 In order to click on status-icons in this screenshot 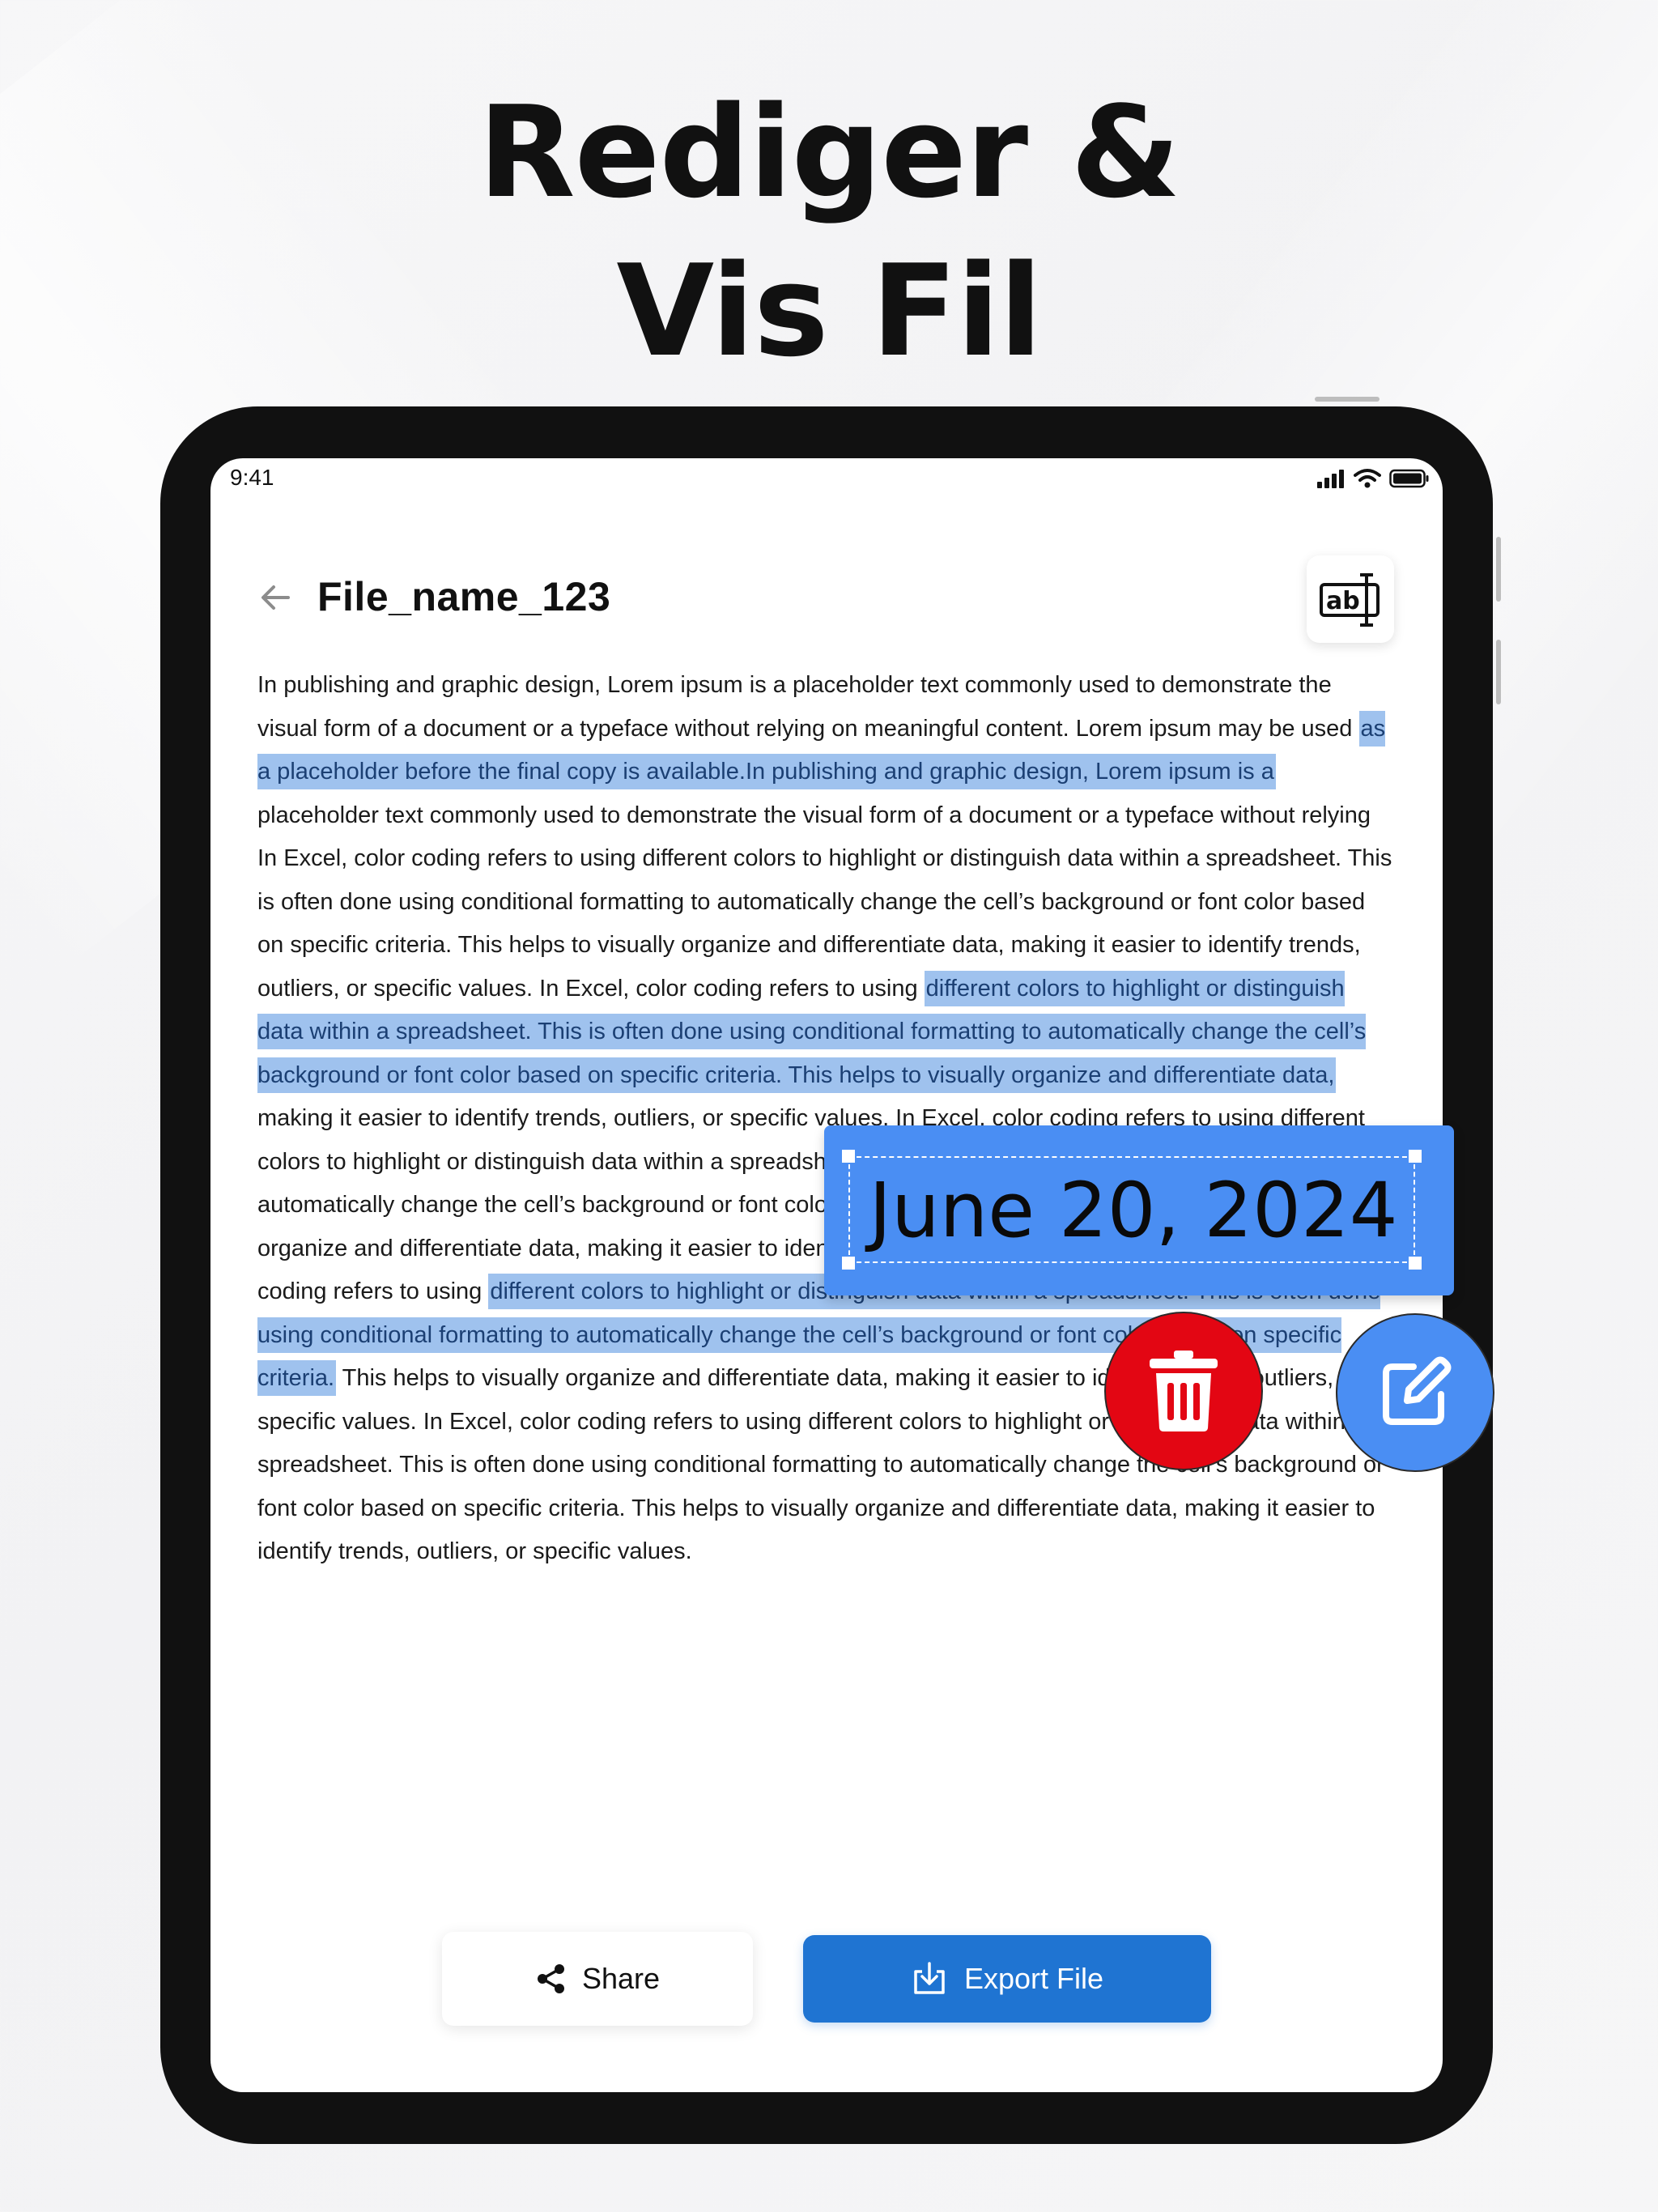, I will do `click(1373, 479)`.